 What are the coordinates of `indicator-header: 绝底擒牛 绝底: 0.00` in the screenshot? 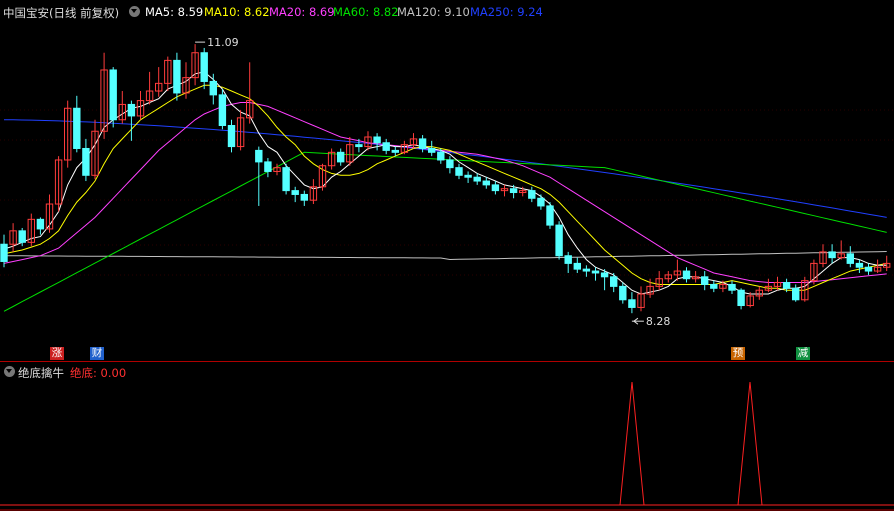 It's located at (447, 372).